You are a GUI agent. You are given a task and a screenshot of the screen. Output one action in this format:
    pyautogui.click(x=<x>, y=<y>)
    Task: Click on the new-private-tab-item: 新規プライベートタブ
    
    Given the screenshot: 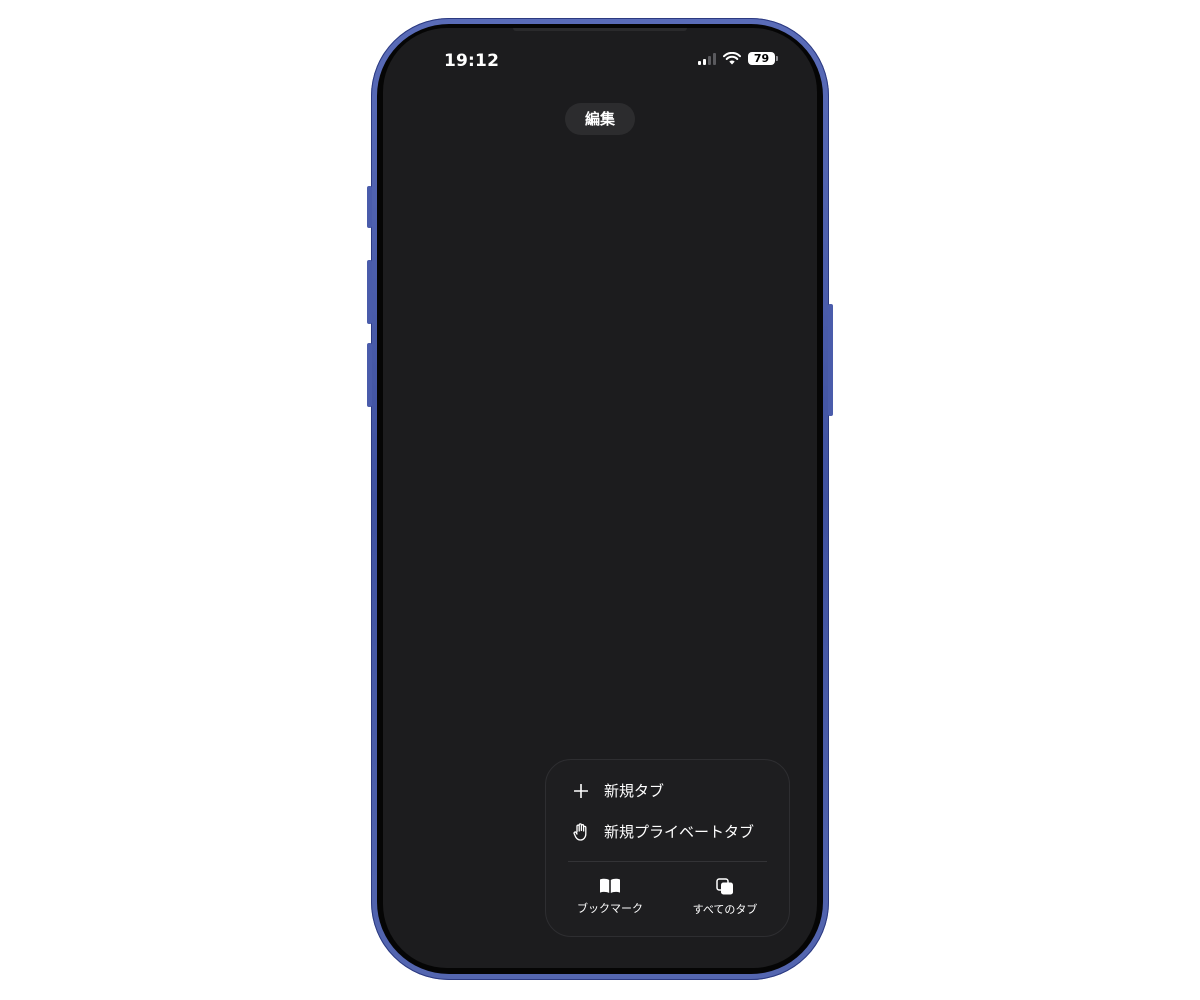 What is the action you would take?
    pyautogui.click(x=663, y=831)
    